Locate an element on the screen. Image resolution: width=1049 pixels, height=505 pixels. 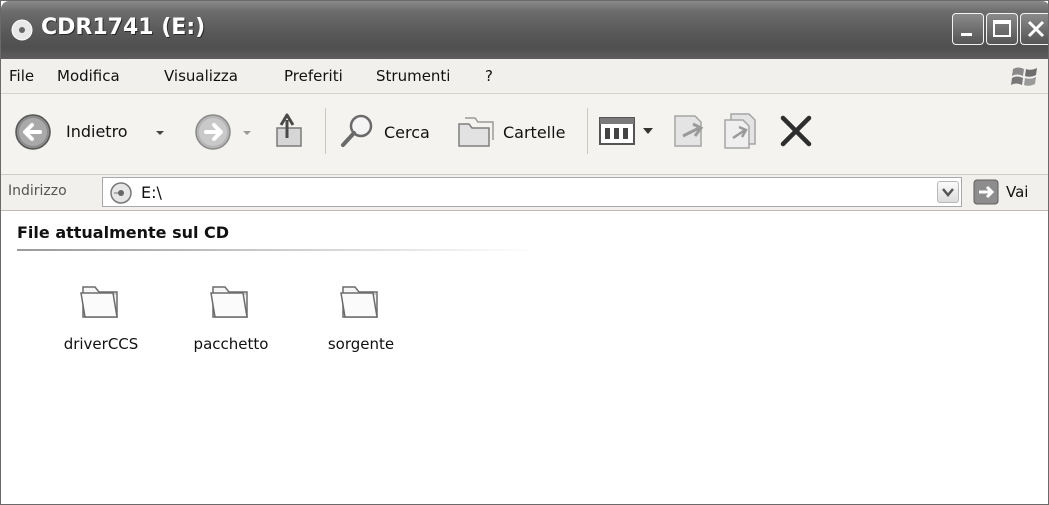
address-dropdown-button is located at coordinates (948, 192).